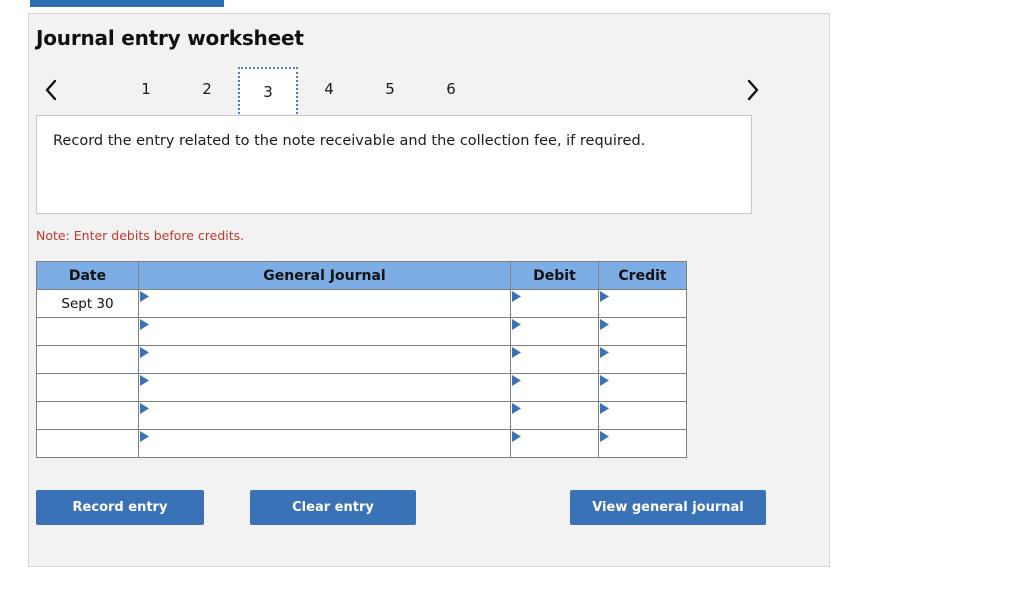 This screenshot has width=1024, height=607. I want to click on worksheet-tab-2: 2, so click(207, 89).